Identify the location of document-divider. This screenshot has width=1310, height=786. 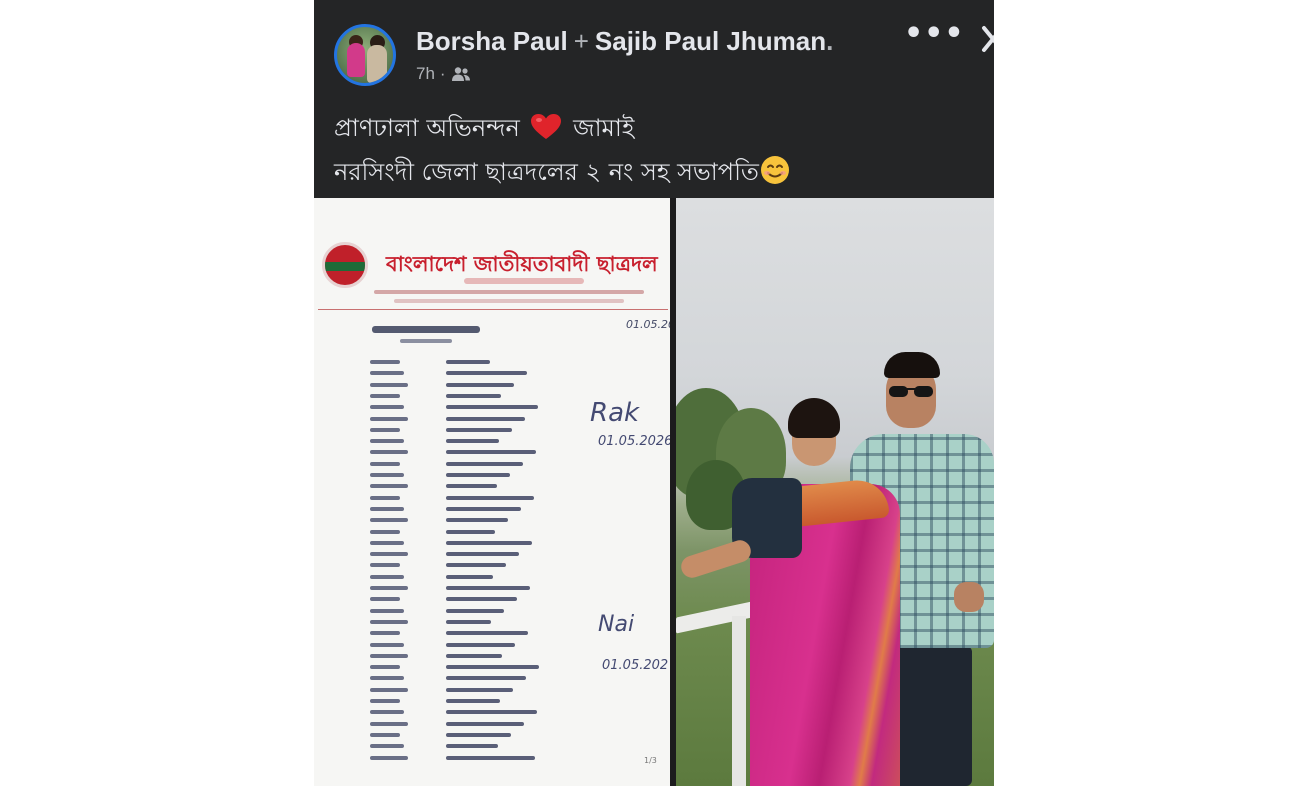
(493, 309).